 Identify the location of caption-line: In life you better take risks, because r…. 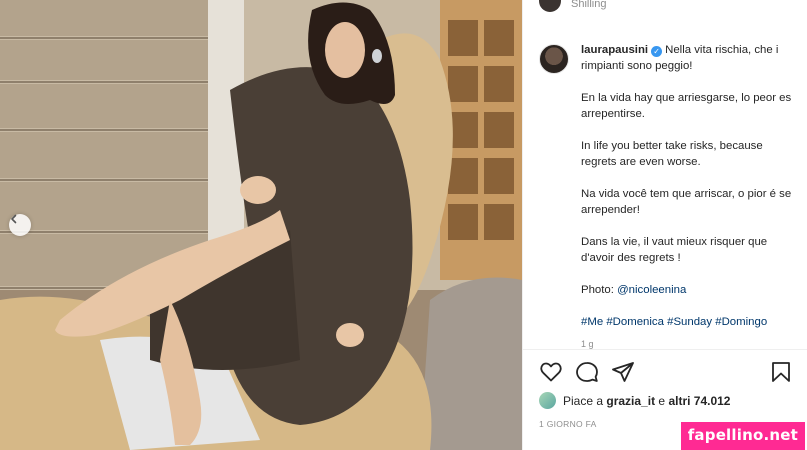
(672, 154).